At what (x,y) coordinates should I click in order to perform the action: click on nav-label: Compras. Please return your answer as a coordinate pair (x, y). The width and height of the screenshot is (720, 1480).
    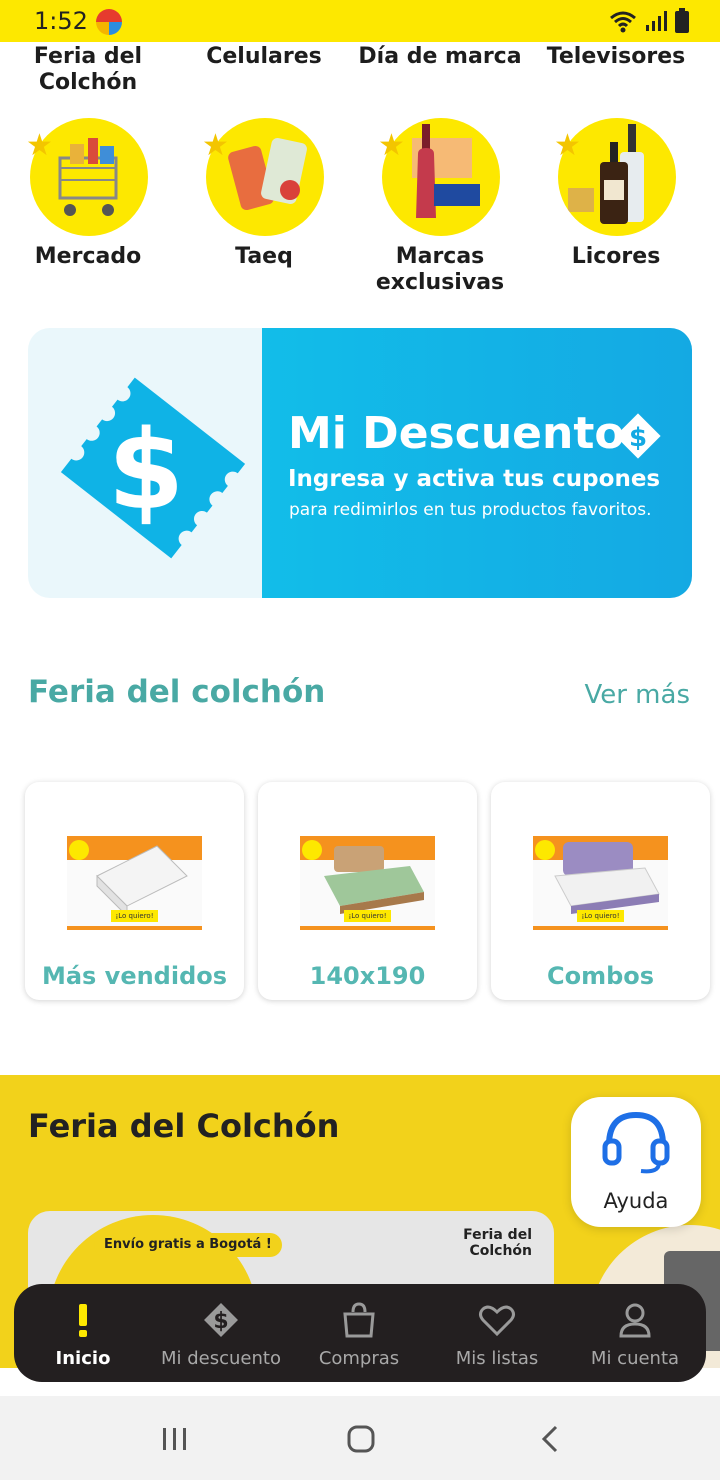
    Looking at the image, I should click on (359, 1358).